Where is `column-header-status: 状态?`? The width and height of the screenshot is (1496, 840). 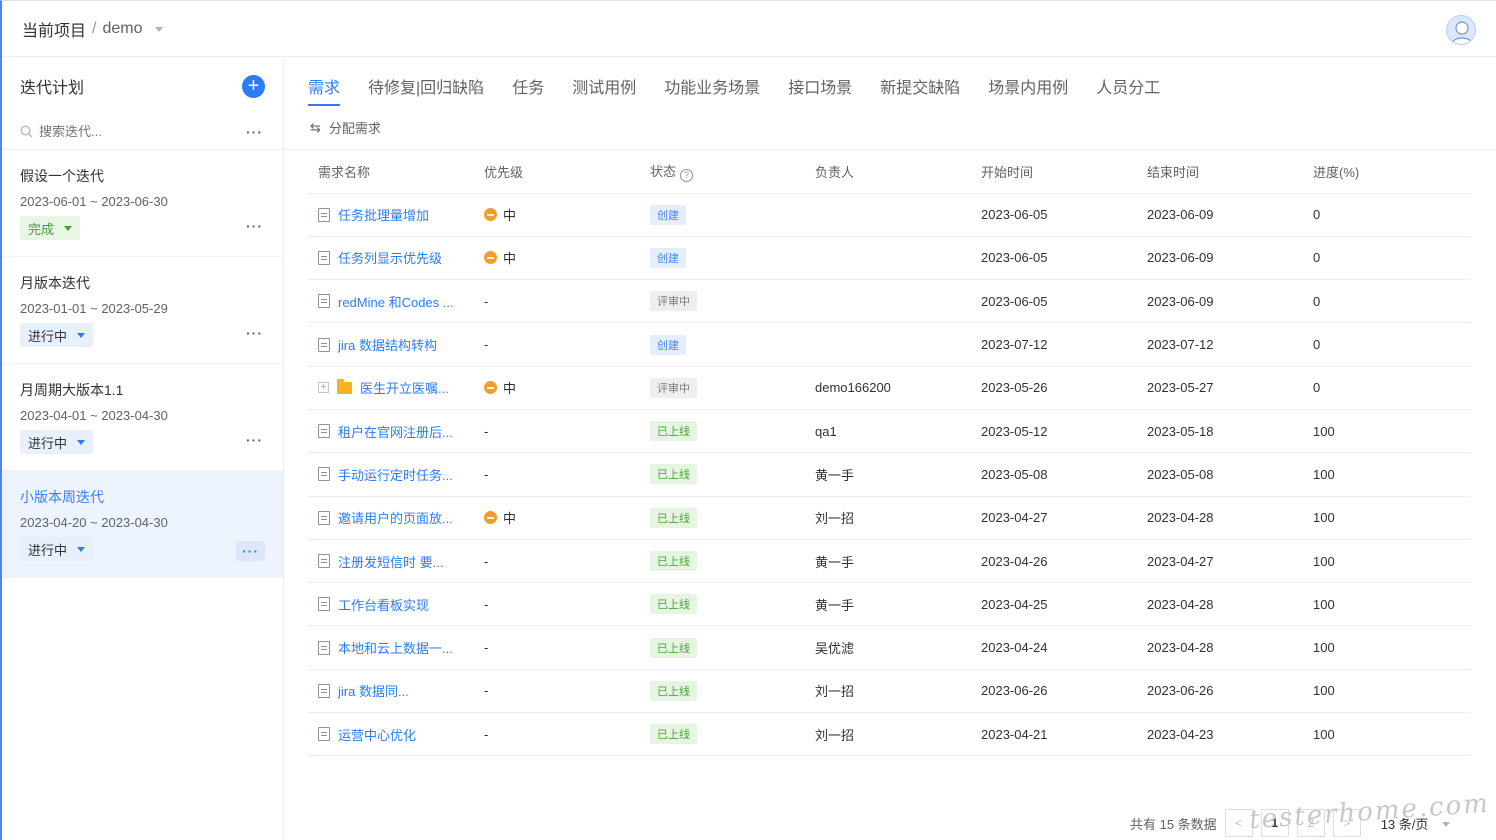 column-header-status: 状态? is located at coordinates (722, 172).